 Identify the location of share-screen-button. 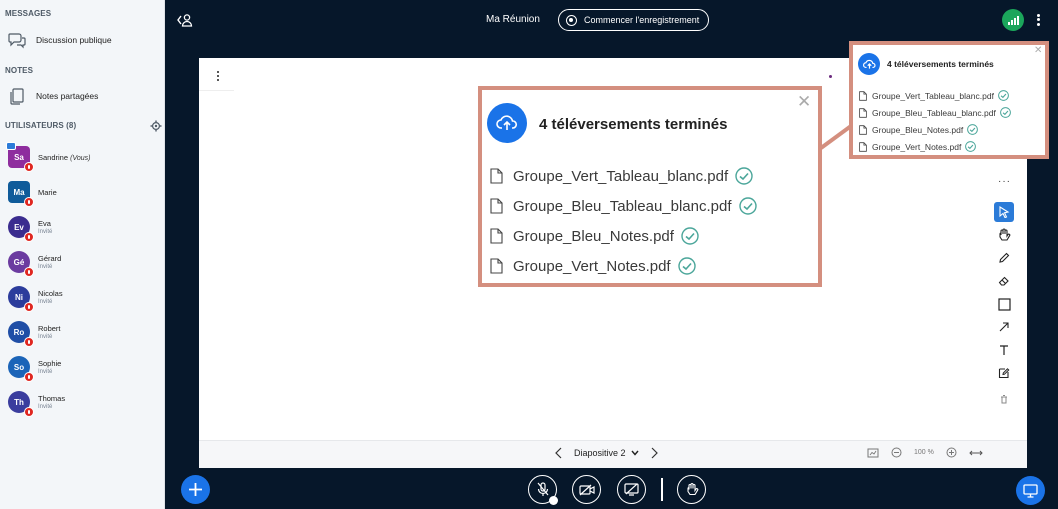
(631, 489).